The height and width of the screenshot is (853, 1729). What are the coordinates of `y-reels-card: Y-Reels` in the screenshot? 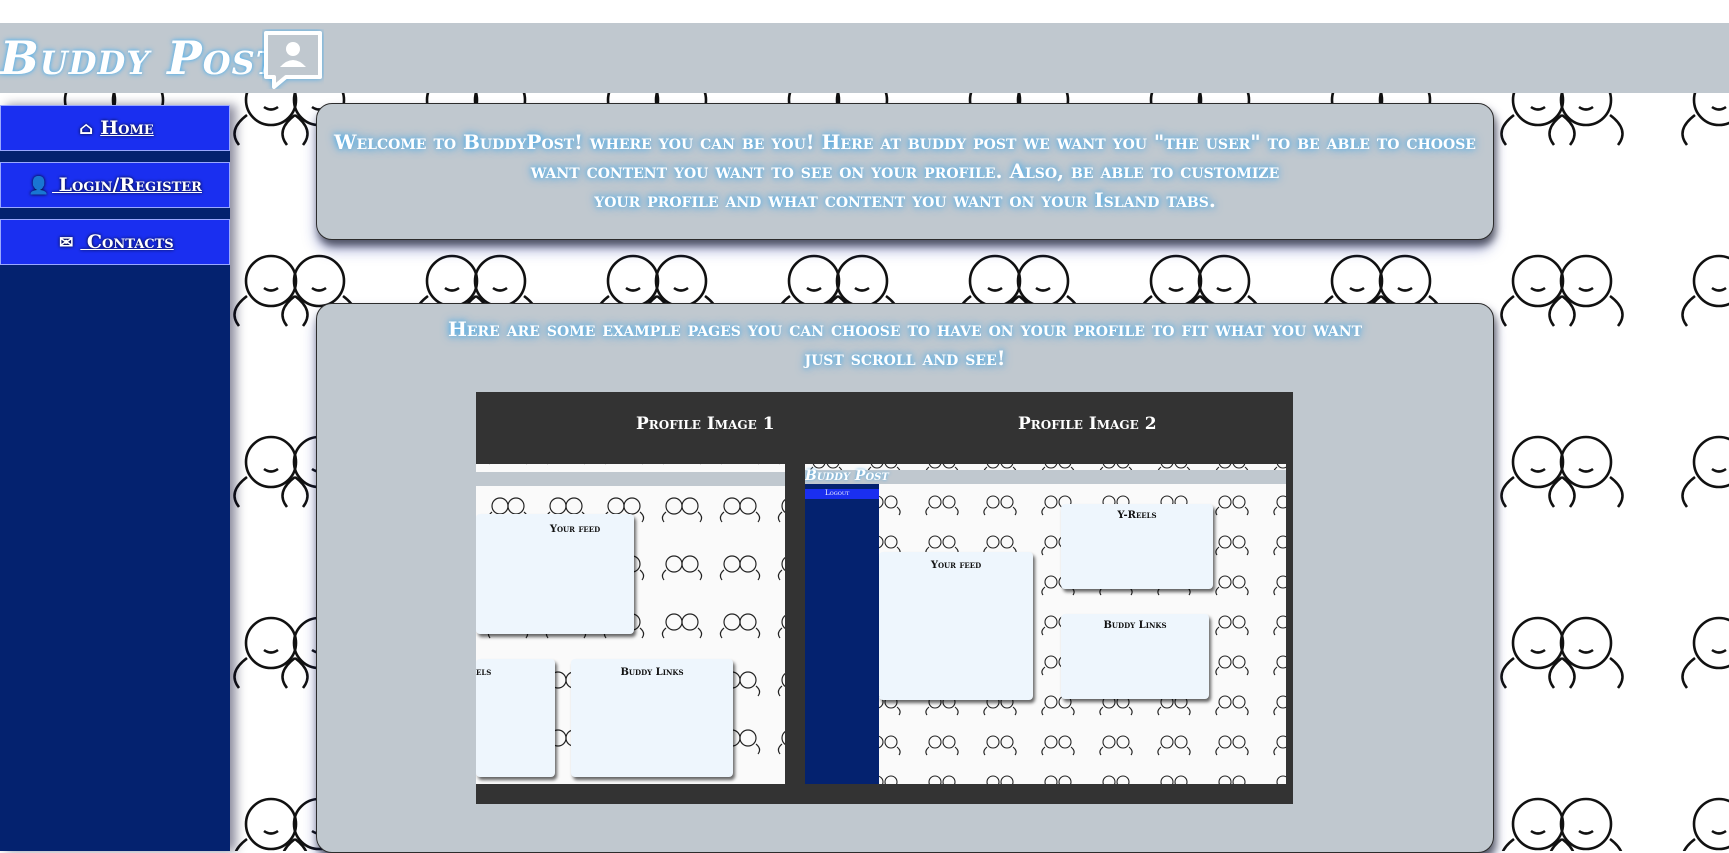 It's located at (1137, 546).